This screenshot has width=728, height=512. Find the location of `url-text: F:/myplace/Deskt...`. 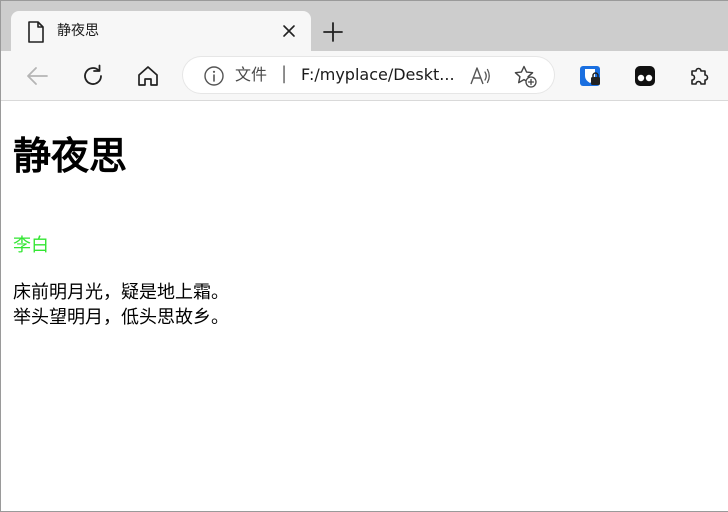

url-text: F:/myplace/Deskt... is located at coordinates (380, 75).